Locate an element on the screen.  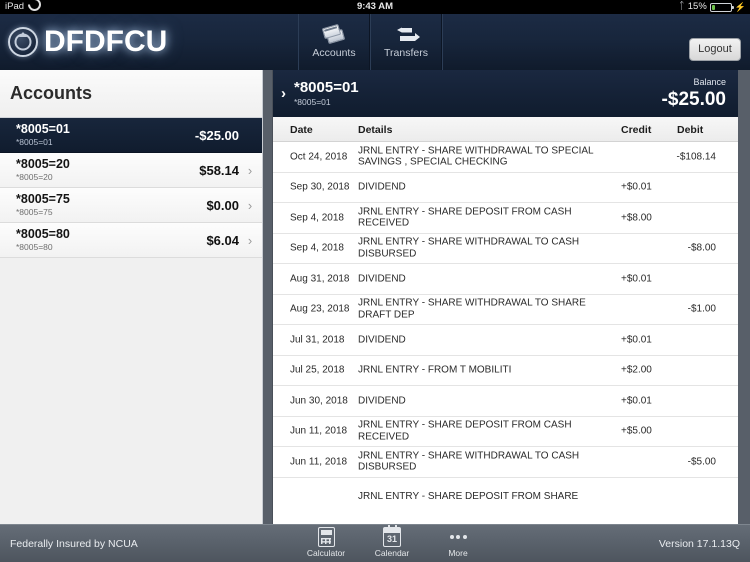
account-item-text: *8005=80 *8005=80 is located at coordinates (111, 239).